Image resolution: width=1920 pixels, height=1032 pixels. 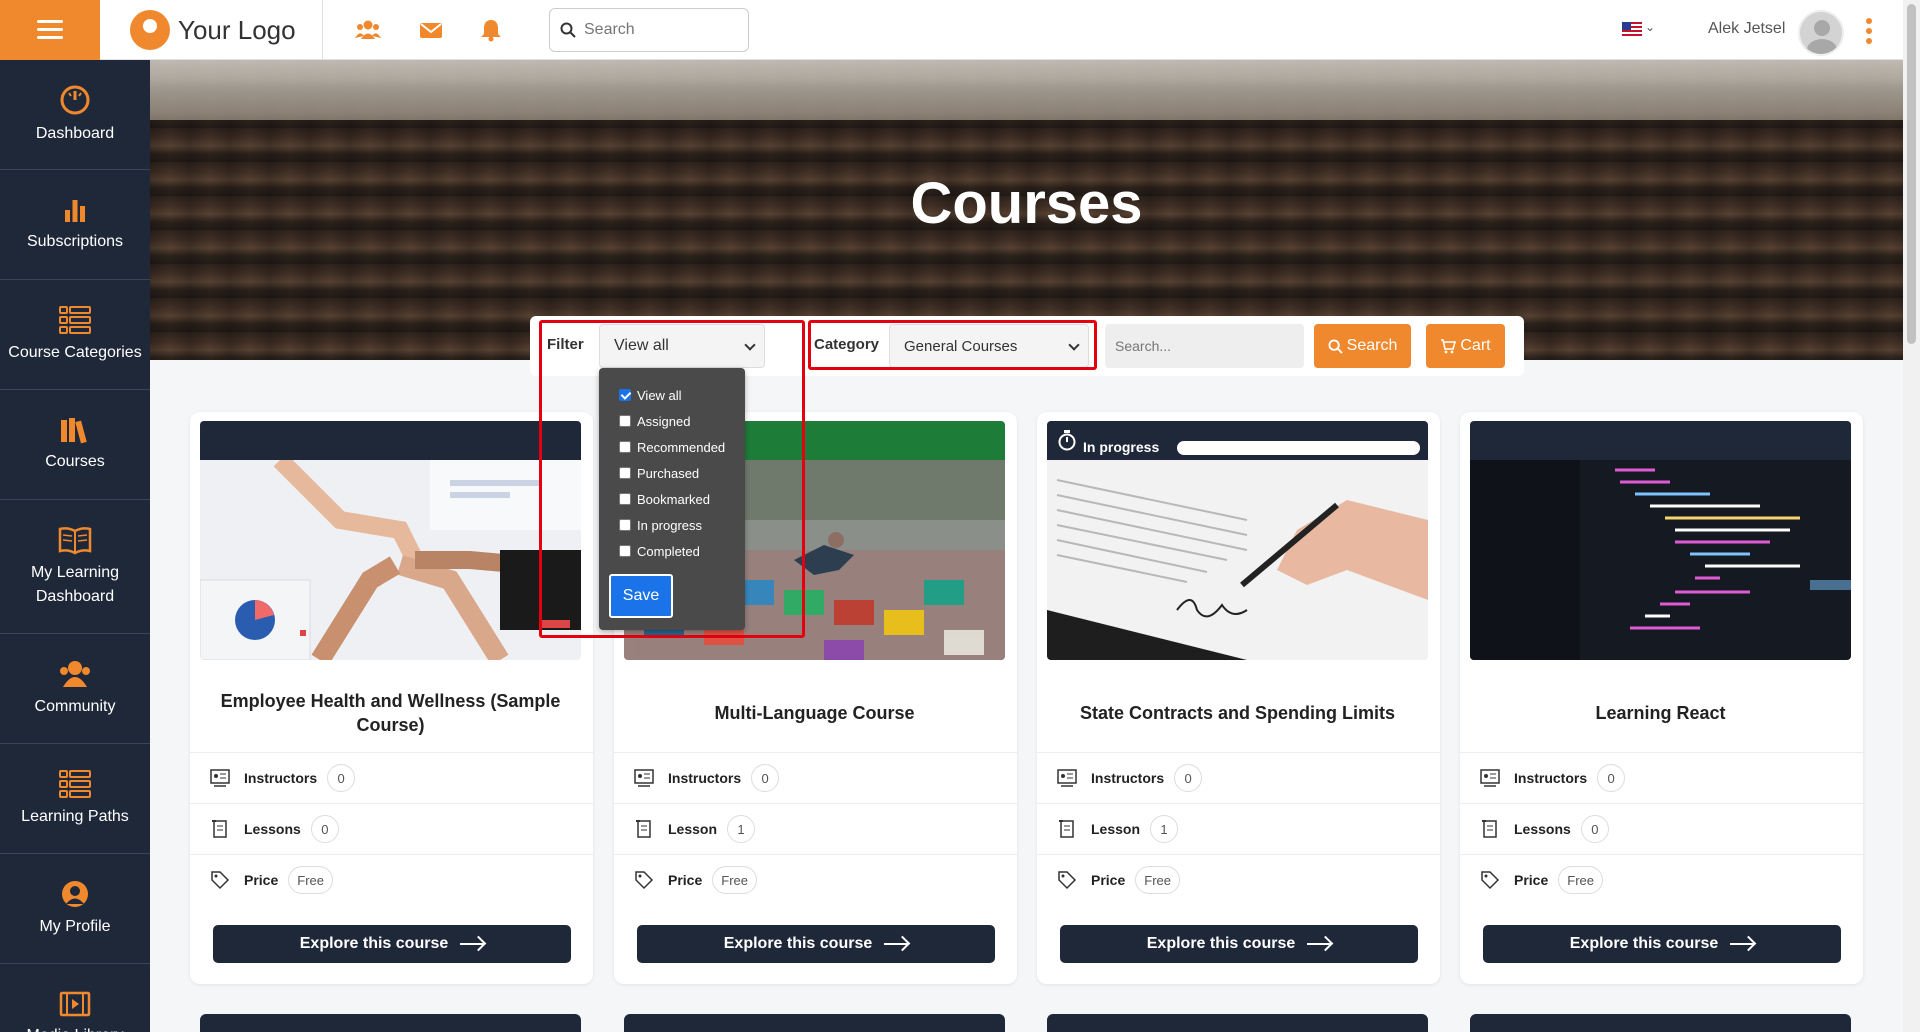 I want to click on logo: Your Logo, so click(x=213, y=30).